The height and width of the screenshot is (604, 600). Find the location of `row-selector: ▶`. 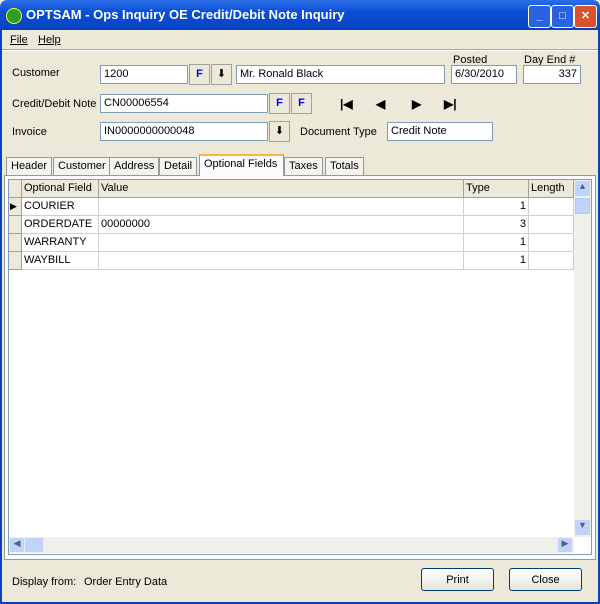

row-selector: ▶ is located at coordinates (15, 207).